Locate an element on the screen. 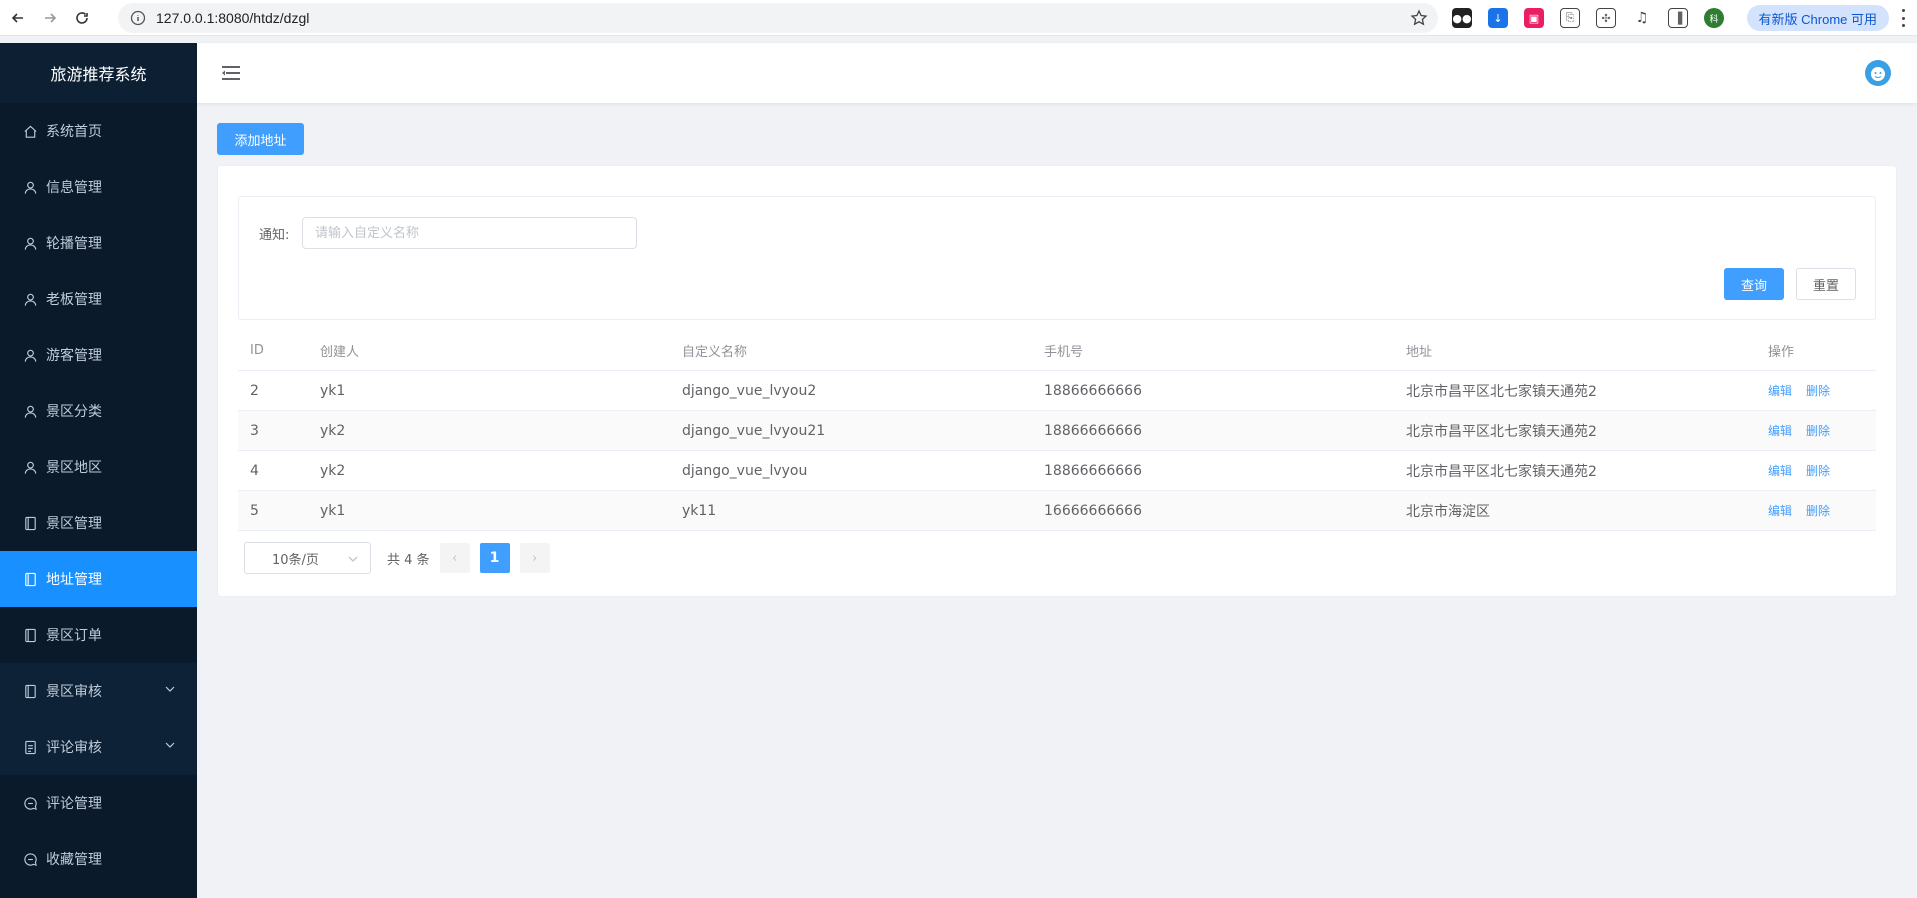 Image resolution: width=1917 pixels, height=898 pixels. sidebar-item-6: 景区分类 is located at coordinates (98, 411).